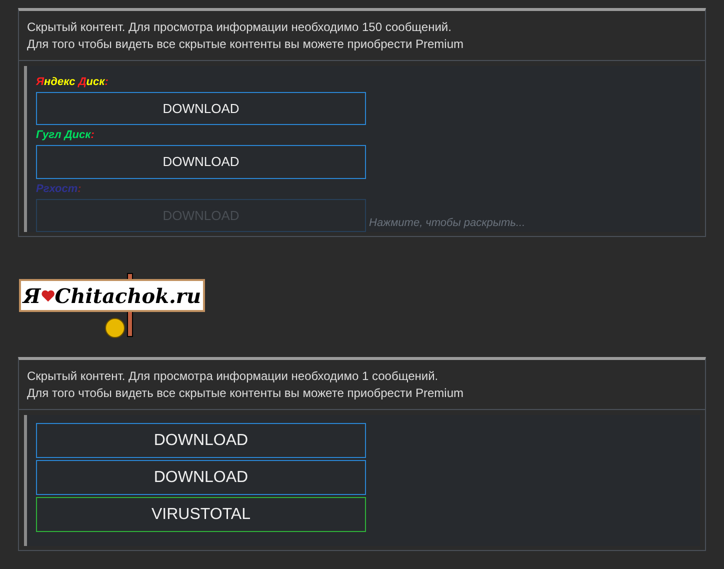 The image size is (724, 569). What do you see at coordinates (233, 376) in the screenshot?
I see `notice-text: Скрытый контент. Для просмотра информации необходимо 1 сообщений.` at bounding box center [233, 376].